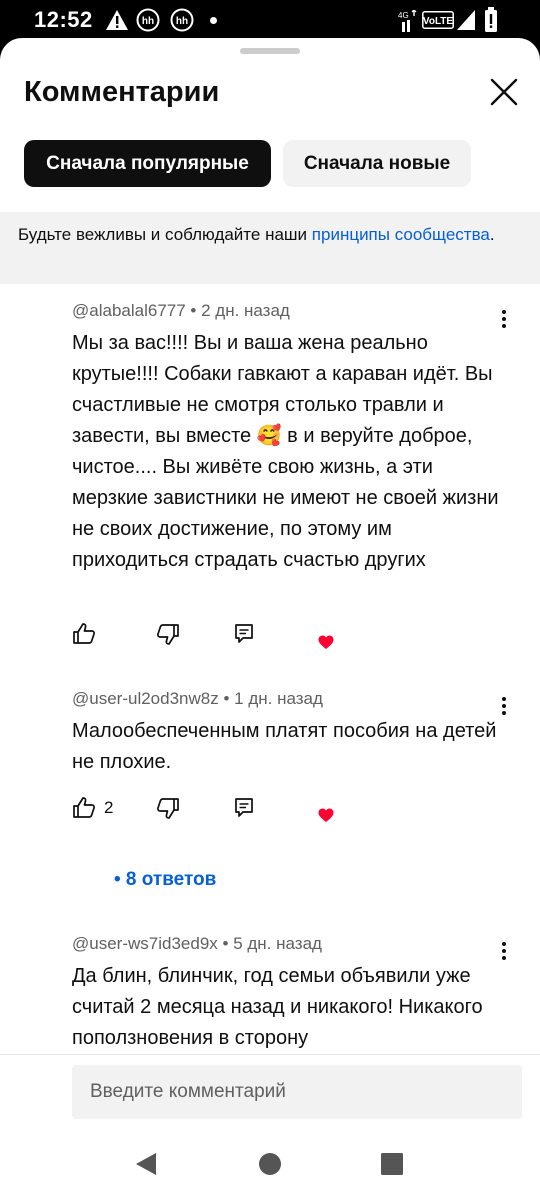 The image size is (540, 1200). Describe the element at coordinates (466, 22) in the screenshot. I see `signal-icon` at that location.